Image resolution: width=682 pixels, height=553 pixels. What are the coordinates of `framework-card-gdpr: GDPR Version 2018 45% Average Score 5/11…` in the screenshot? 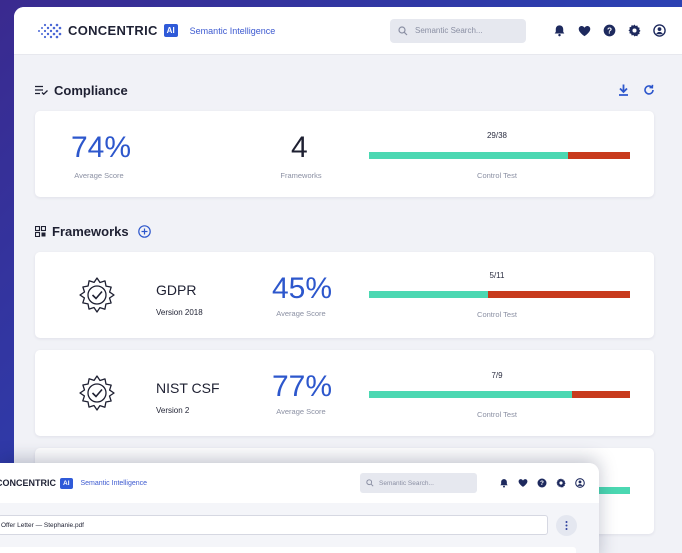 It's located at (344, 295).